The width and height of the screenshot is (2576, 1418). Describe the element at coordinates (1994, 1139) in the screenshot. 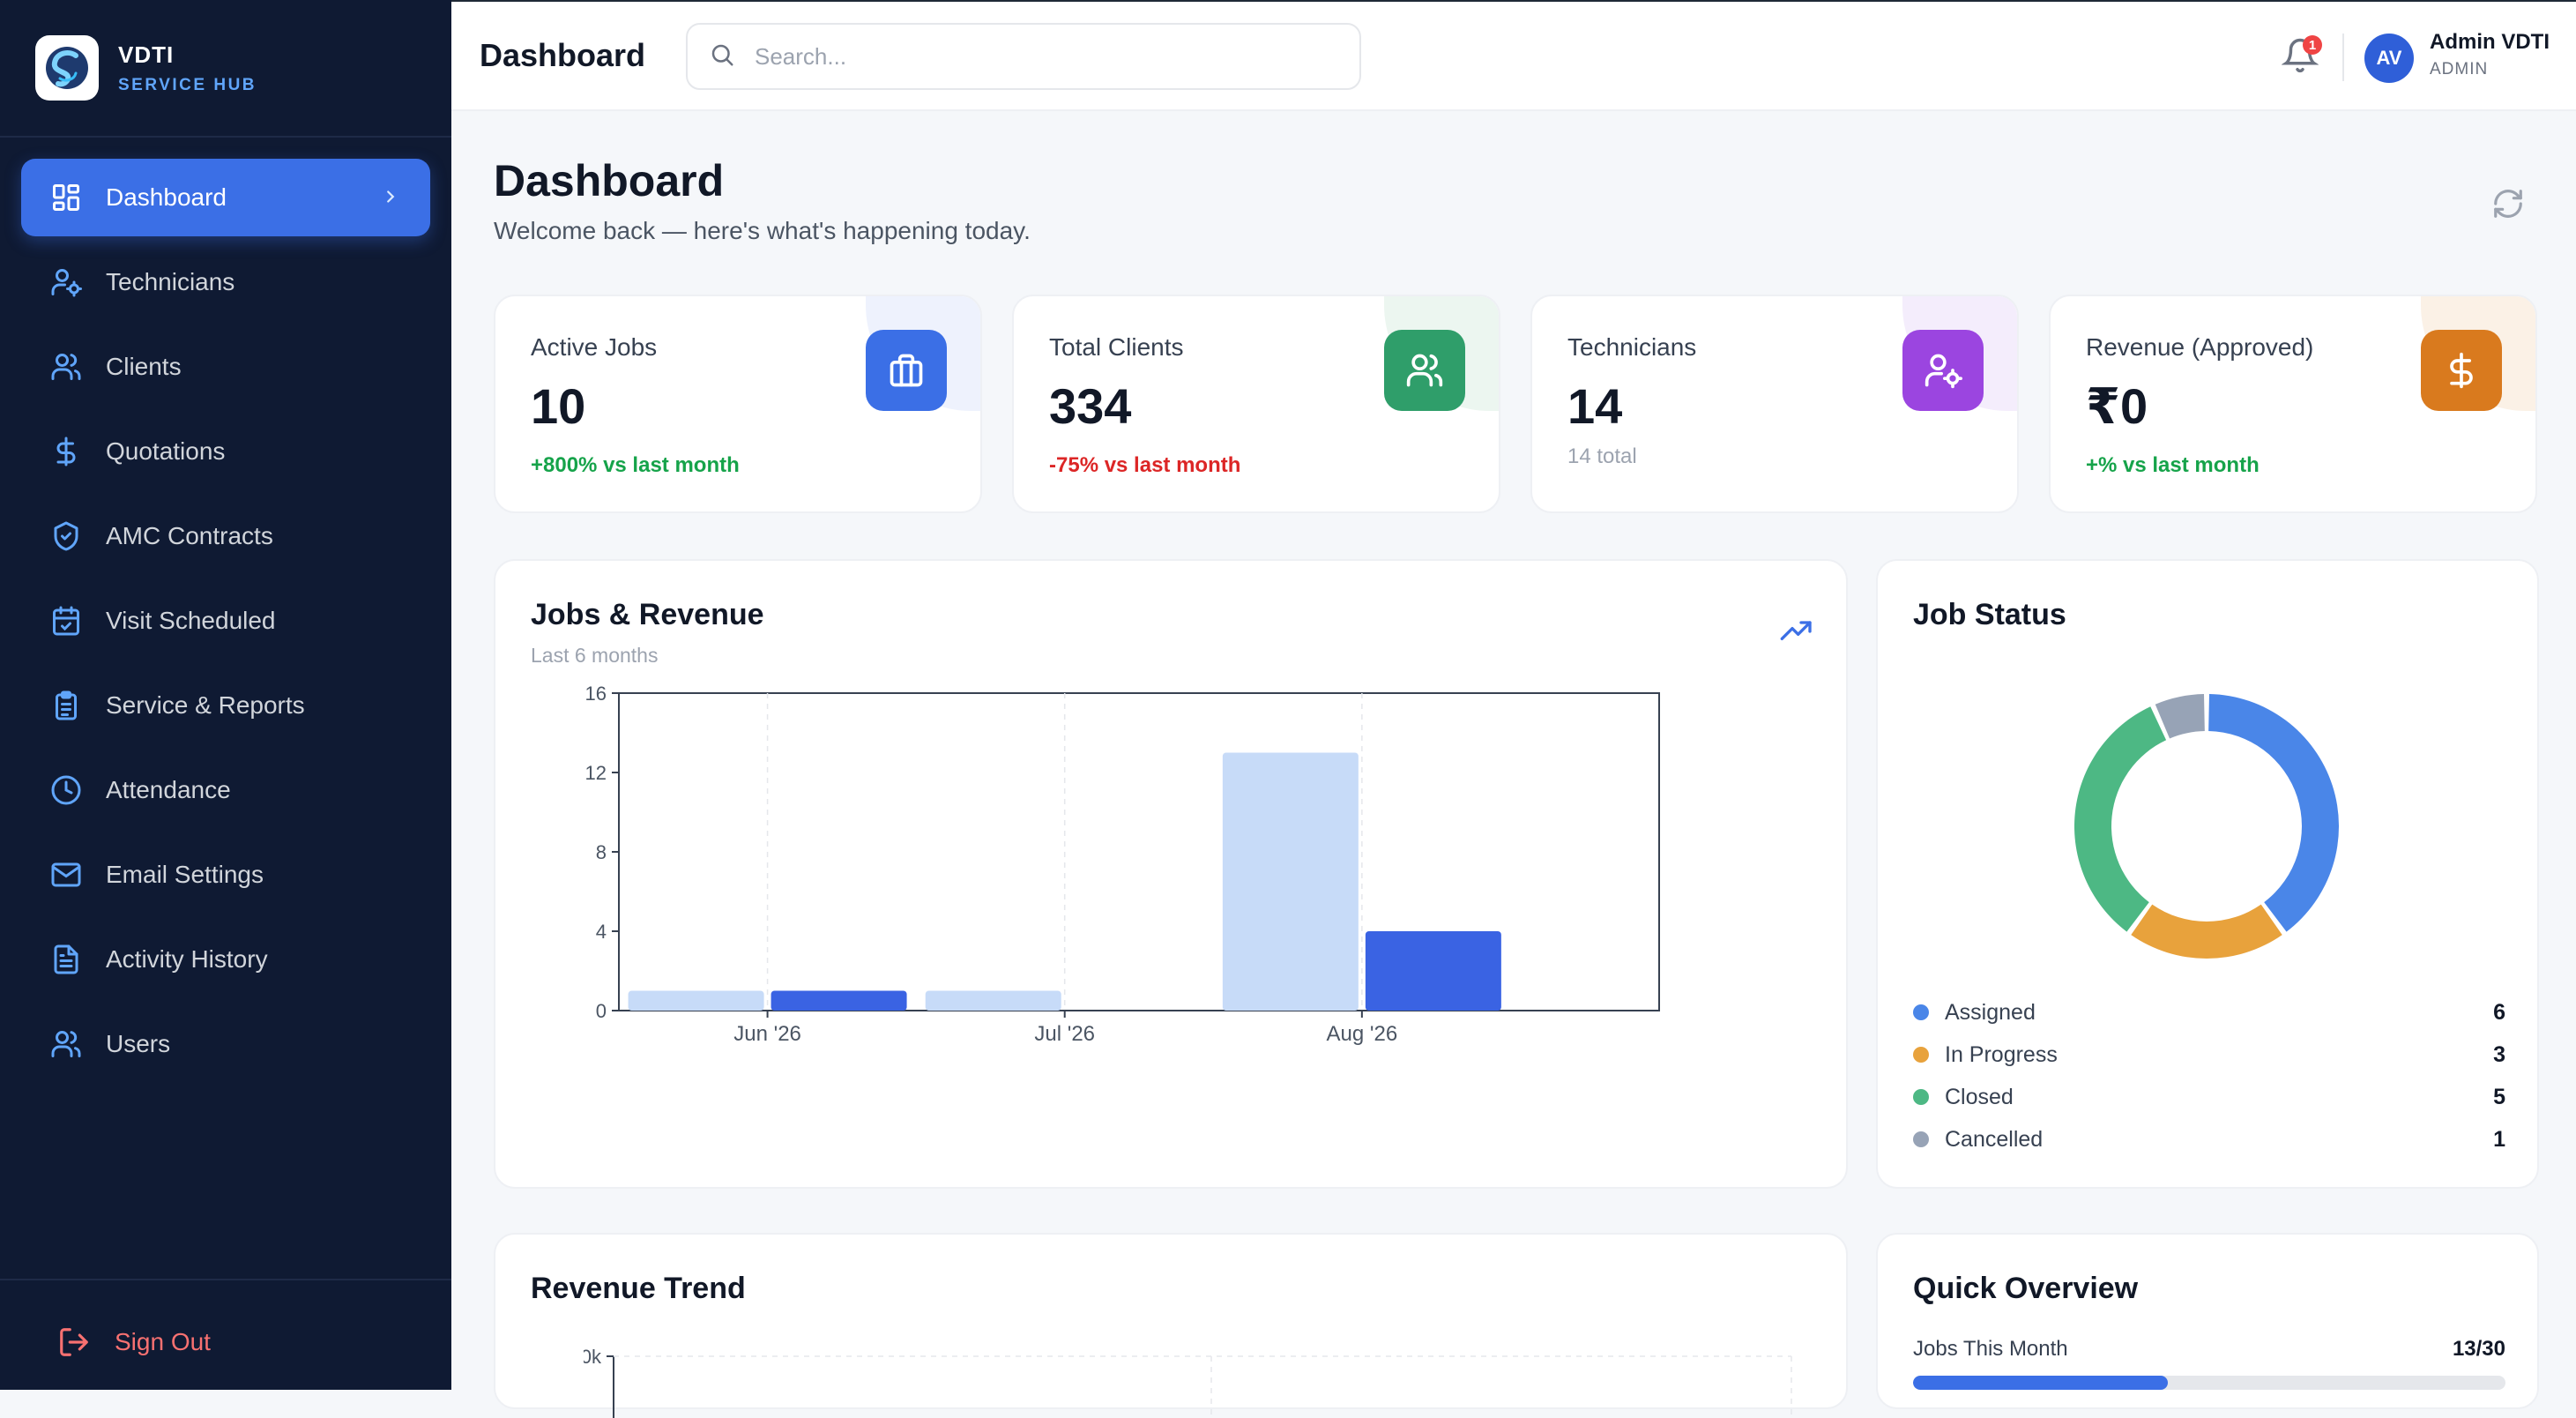

I see `legend-label: Cancelled` at that location.